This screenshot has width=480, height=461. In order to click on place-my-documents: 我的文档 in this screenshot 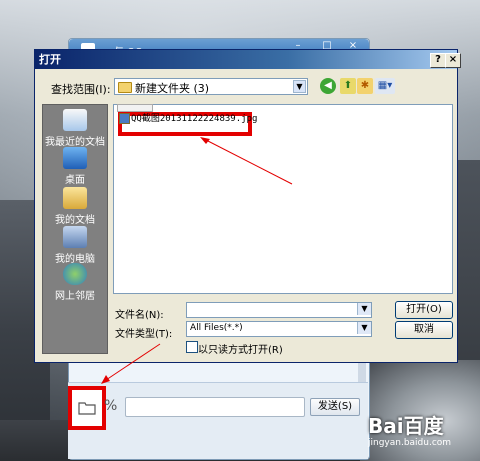, I will do `click(75, 206)`.